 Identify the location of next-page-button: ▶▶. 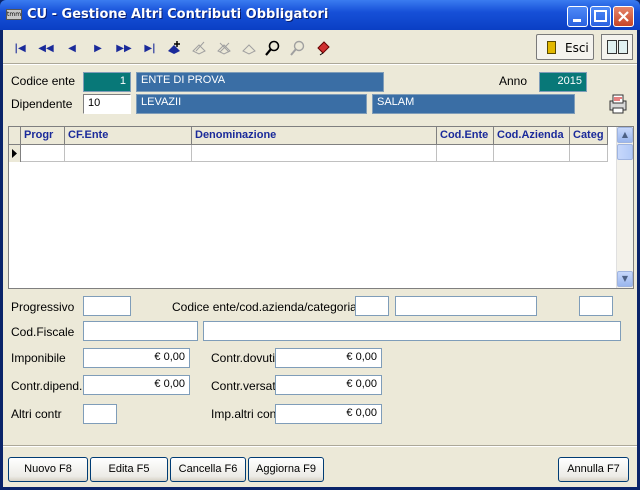
(124, 48).